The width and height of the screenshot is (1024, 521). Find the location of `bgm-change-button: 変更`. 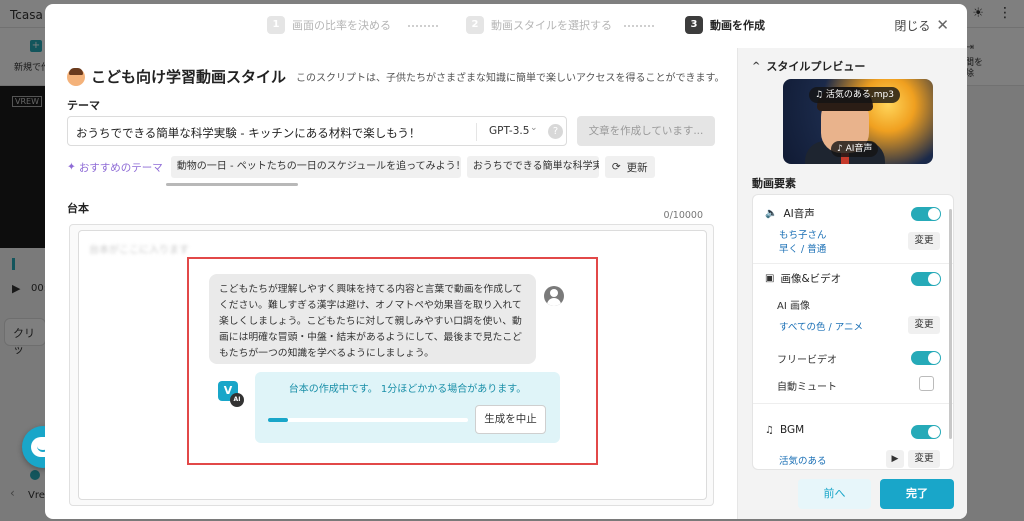

bgm-change-button: 変更 is located at coordinates (924, 459).